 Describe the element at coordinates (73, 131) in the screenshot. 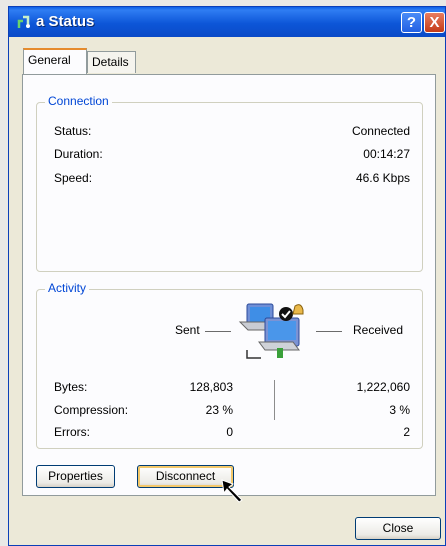

I see `status-label: Status:` at that location.